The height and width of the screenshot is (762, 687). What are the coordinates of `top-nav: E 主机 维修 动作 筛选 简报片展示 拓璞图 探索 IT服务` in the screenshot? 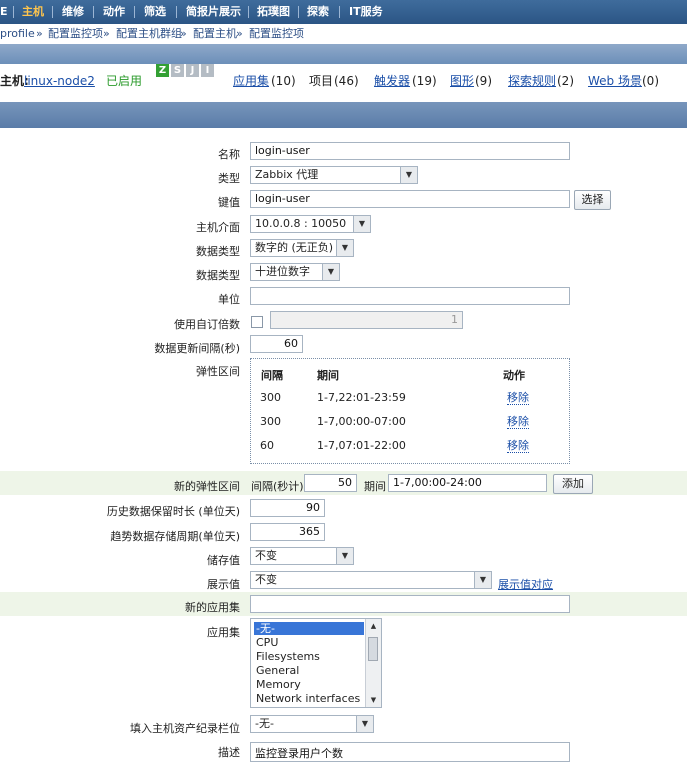 It's located at (343, 12).